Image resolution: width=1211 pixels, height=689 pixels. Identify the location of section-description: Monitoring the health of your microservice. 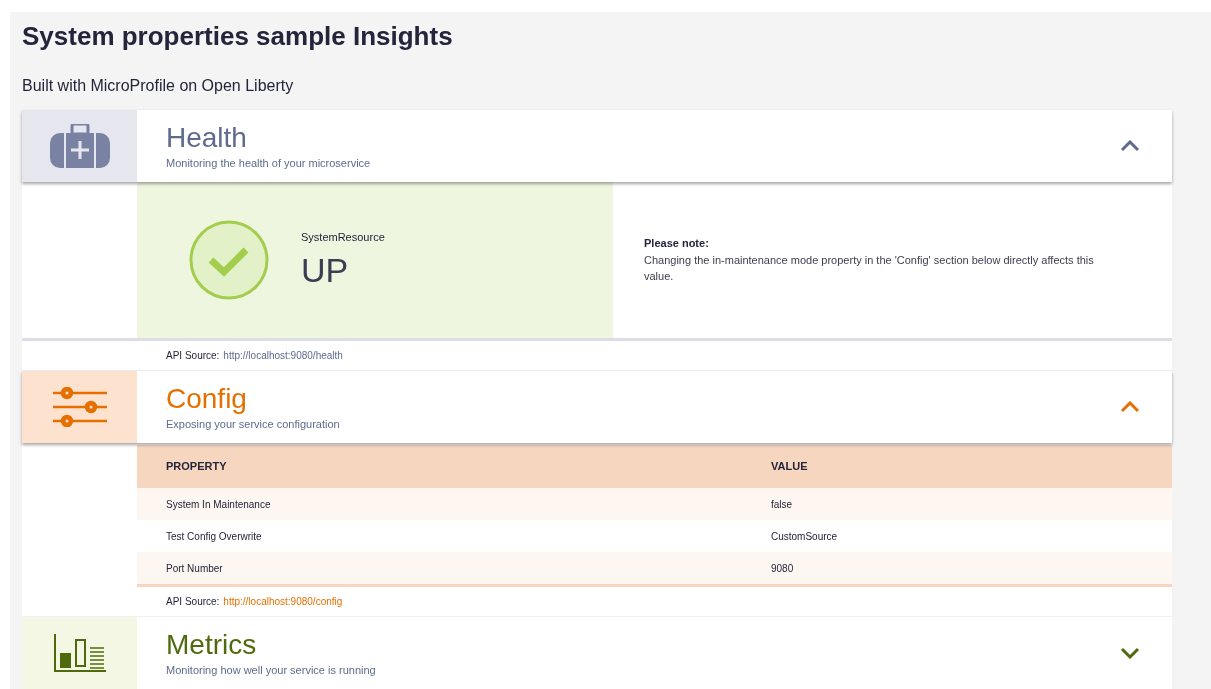
(269, 164).